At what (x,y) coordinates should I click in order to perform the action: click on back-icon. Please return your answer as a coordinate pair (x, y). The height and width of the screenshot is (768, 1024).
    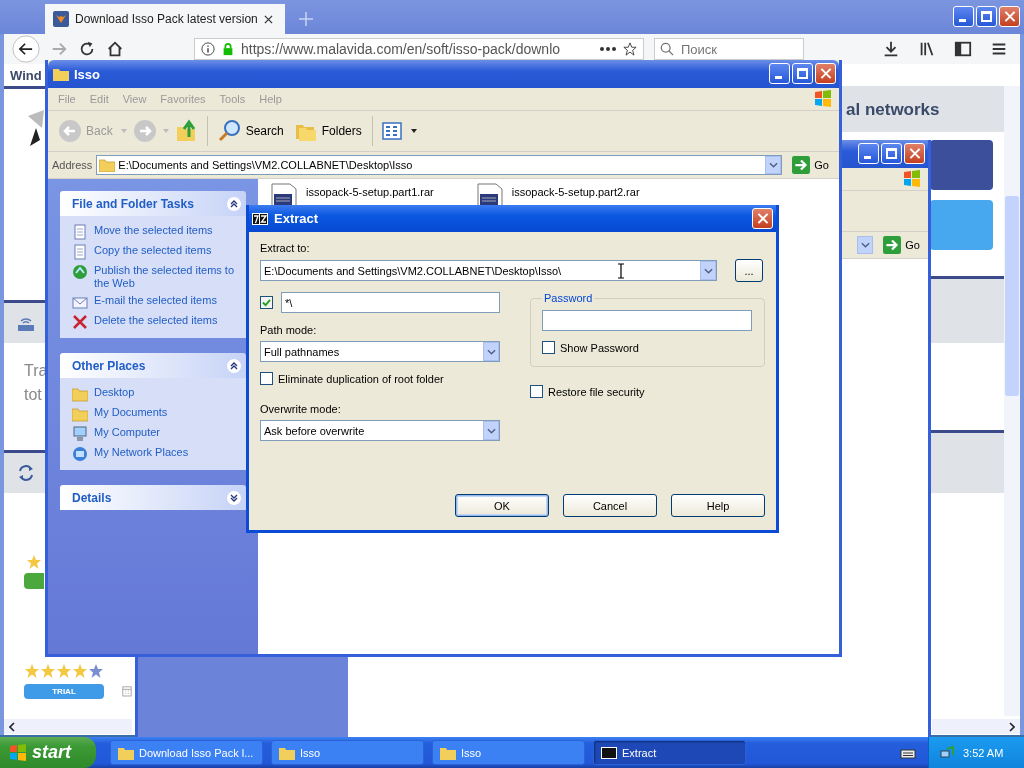
    Looking at the image, I should click on (26, 49).